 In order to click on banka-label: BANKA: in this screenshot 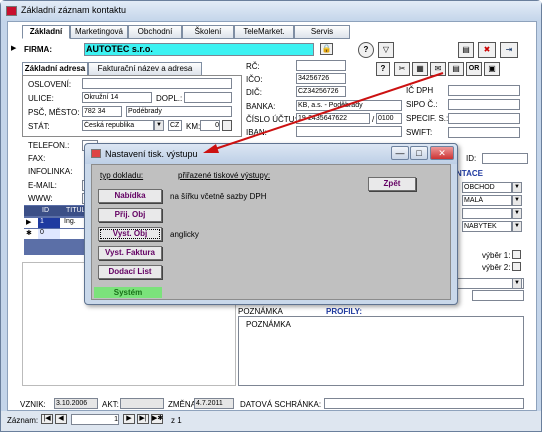, I will do `click(261, 106)`.